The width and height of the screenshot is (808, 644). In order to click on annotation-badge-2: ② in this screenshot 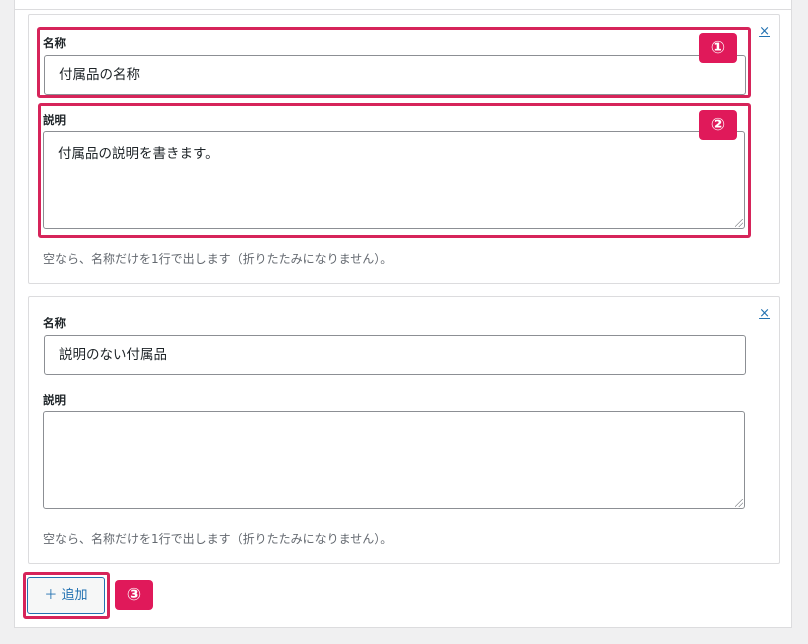, I will do `click(718, 125)`.